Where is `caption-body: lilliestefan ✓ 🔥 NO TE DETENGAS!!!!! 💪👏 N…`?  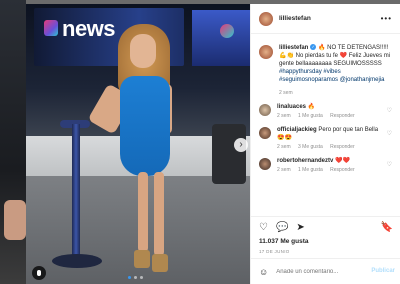 caption-body: lilliestefan ✓ 🔥 NO TE DETENGAS!!!!! 💪👏 N… is located at coordinates (335, 70).